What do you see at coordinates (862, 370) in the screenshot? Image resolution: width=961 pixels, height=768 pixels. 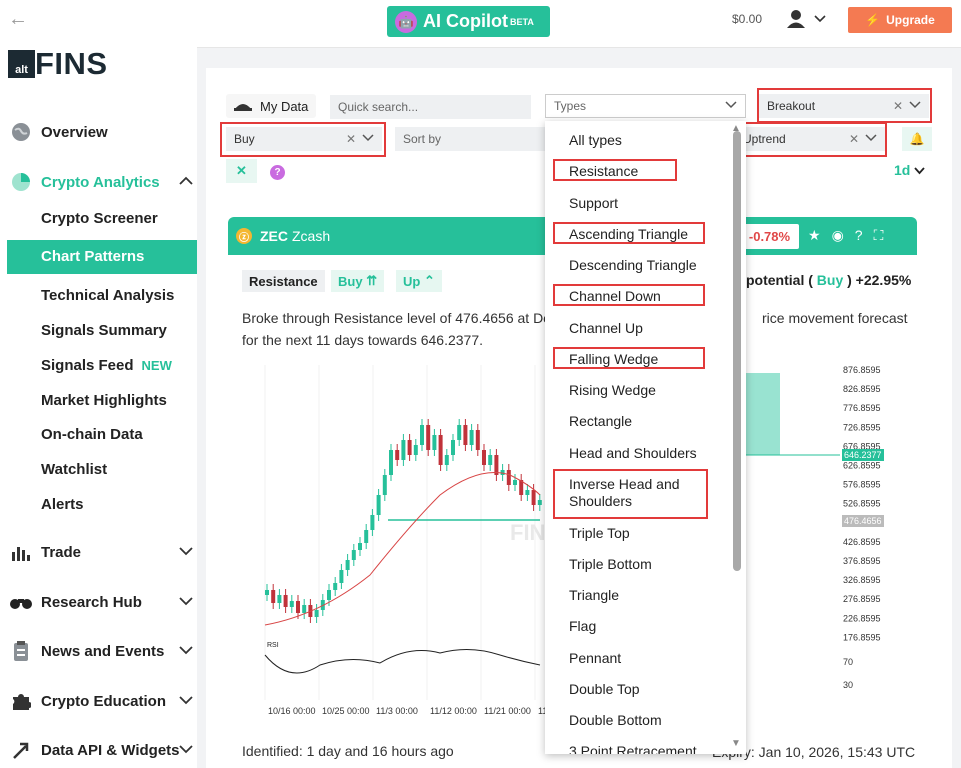 I see `price-tick-label: 876.8595` at bounding box center [862, 370].